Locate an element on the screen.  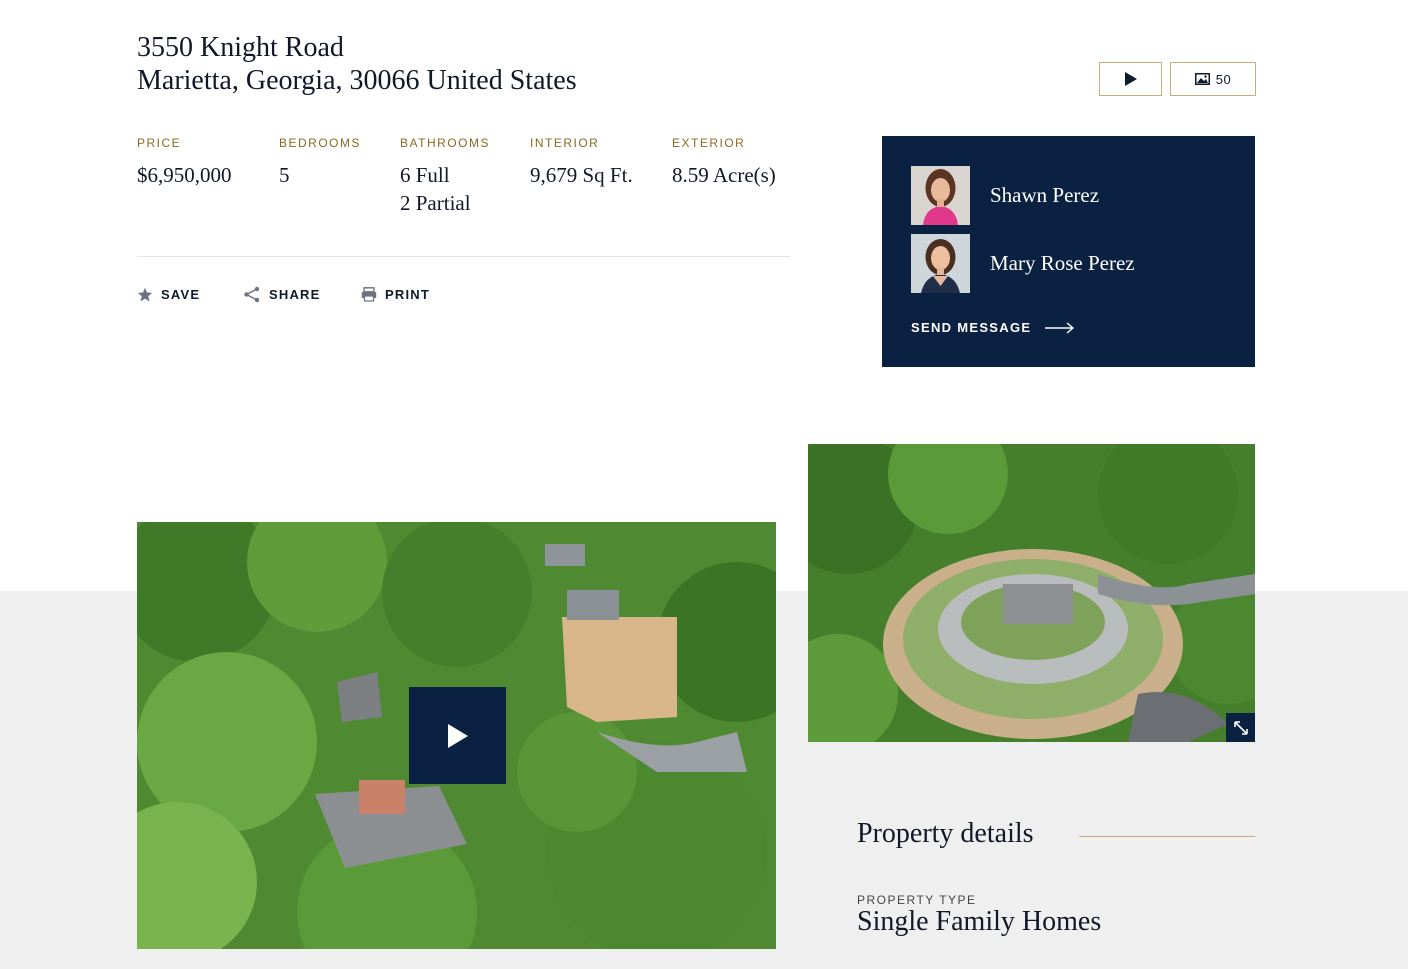
stat-label: BEDROOMS is located at coordinates (320, 143).